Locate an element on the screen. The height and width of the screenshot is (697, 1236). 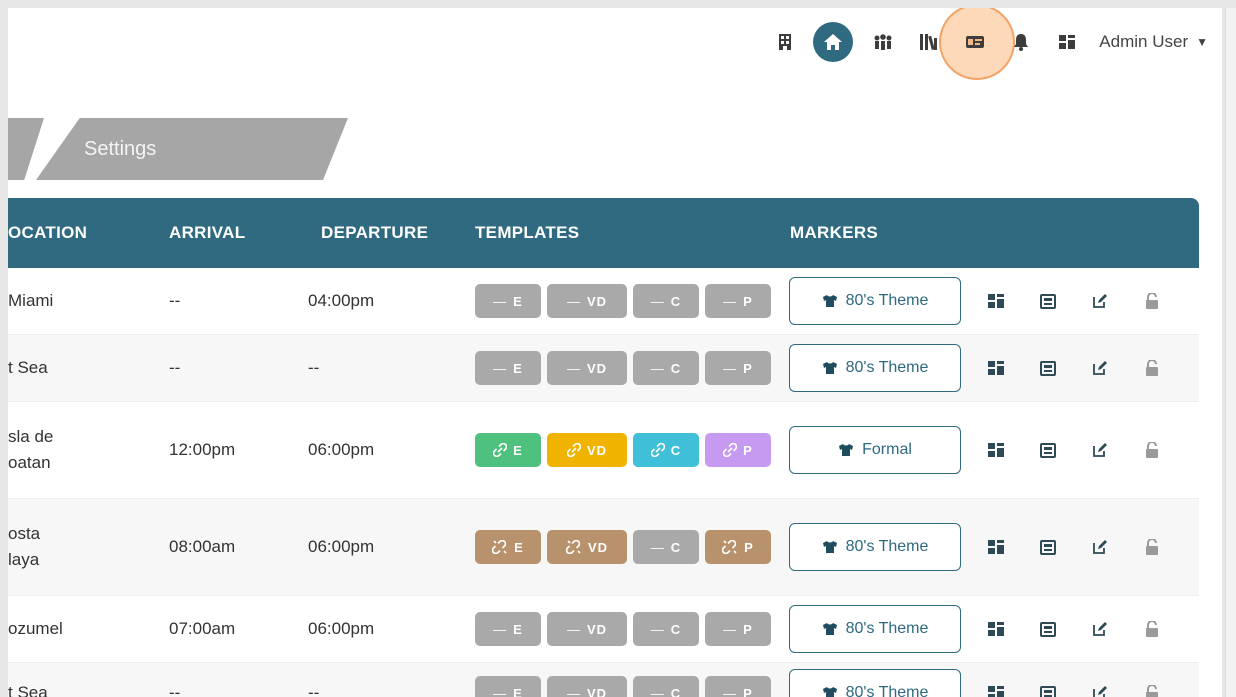
scrollbar is located at coordinates (1230, 352).